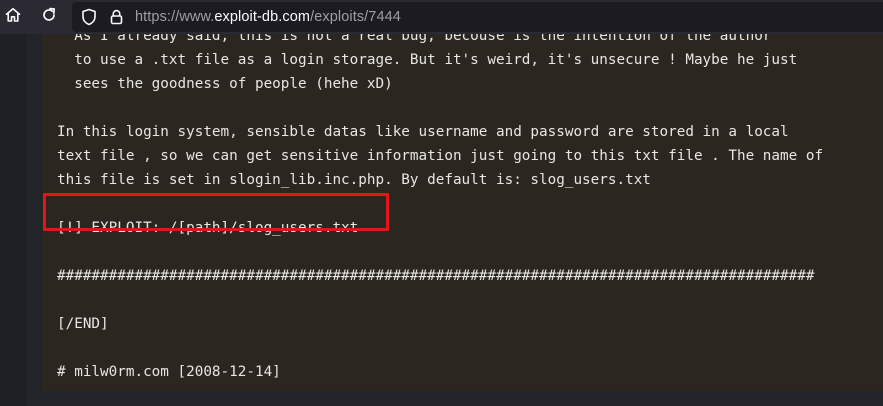 This screenshot has height=406, width=883. What do you see at coordinates (355, 17) in the screenshot?
I see `url-path: /exploits/7444` at bounding box center [355, 17].